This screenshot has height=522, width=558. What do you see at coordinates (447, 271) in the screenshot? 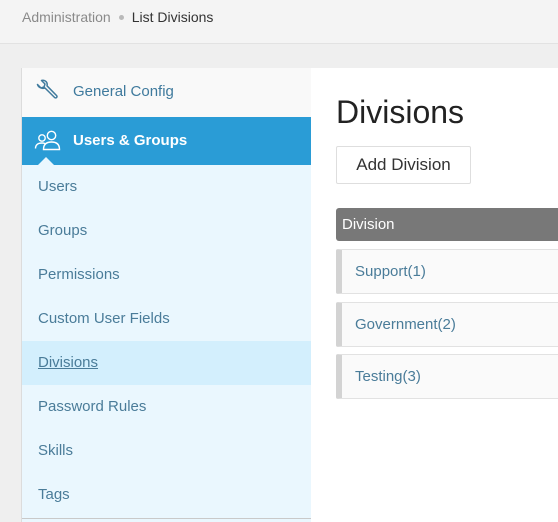
I see `table-row-support: Support(1)` at bounding box center [447, 271].